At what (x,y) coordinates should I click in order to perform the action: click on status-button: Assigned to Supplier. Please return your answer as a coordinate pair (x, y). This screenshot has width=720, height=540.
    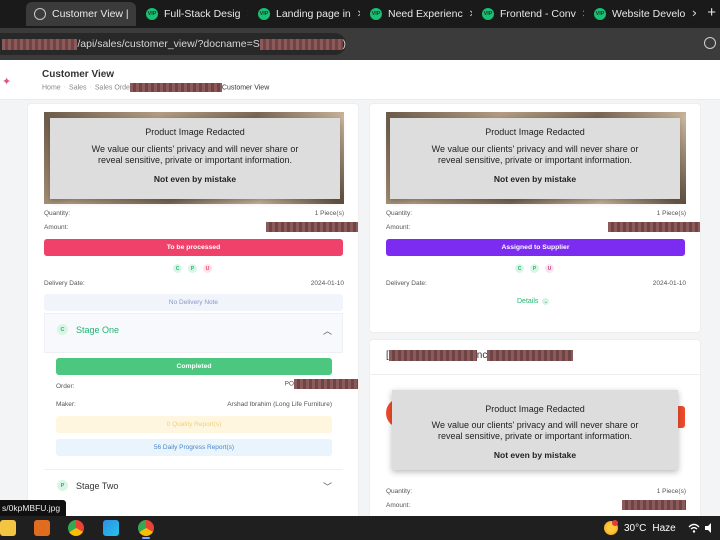
    Looking at the image, I should click on (535, 247).